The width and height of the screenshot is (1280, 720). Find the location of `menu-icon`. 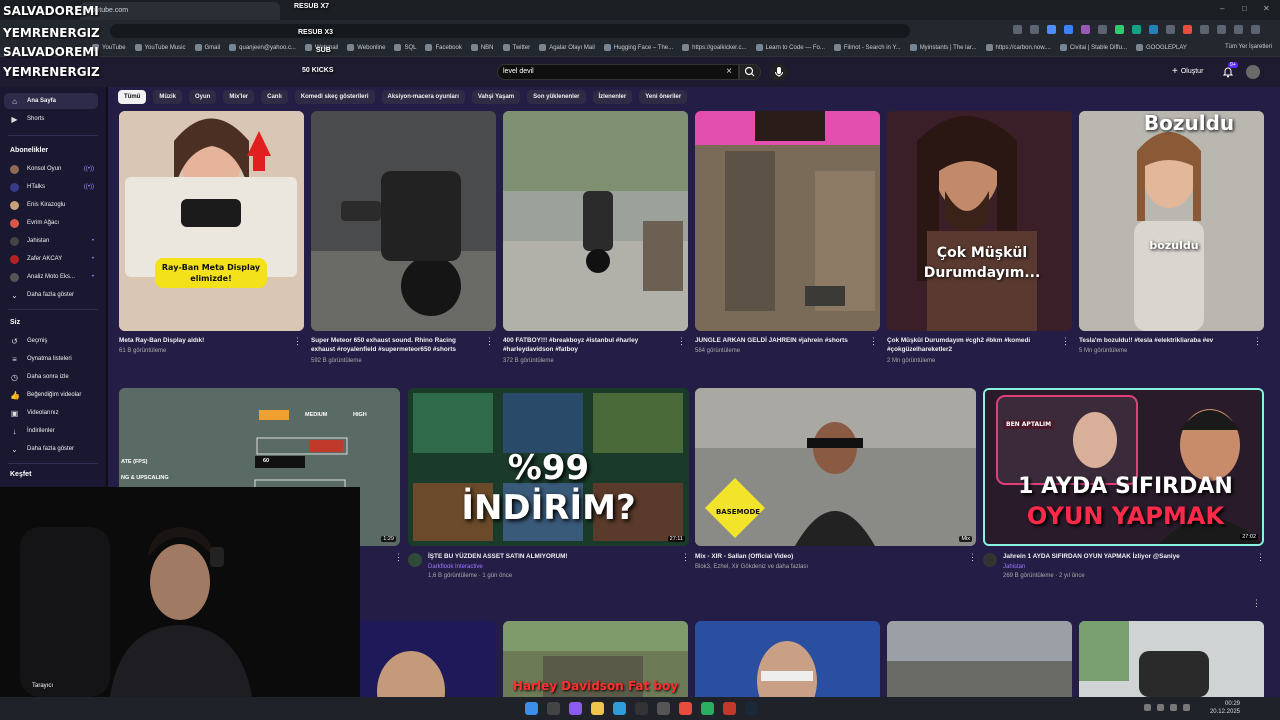

menu-icon is located at coordinates (1255, 29).